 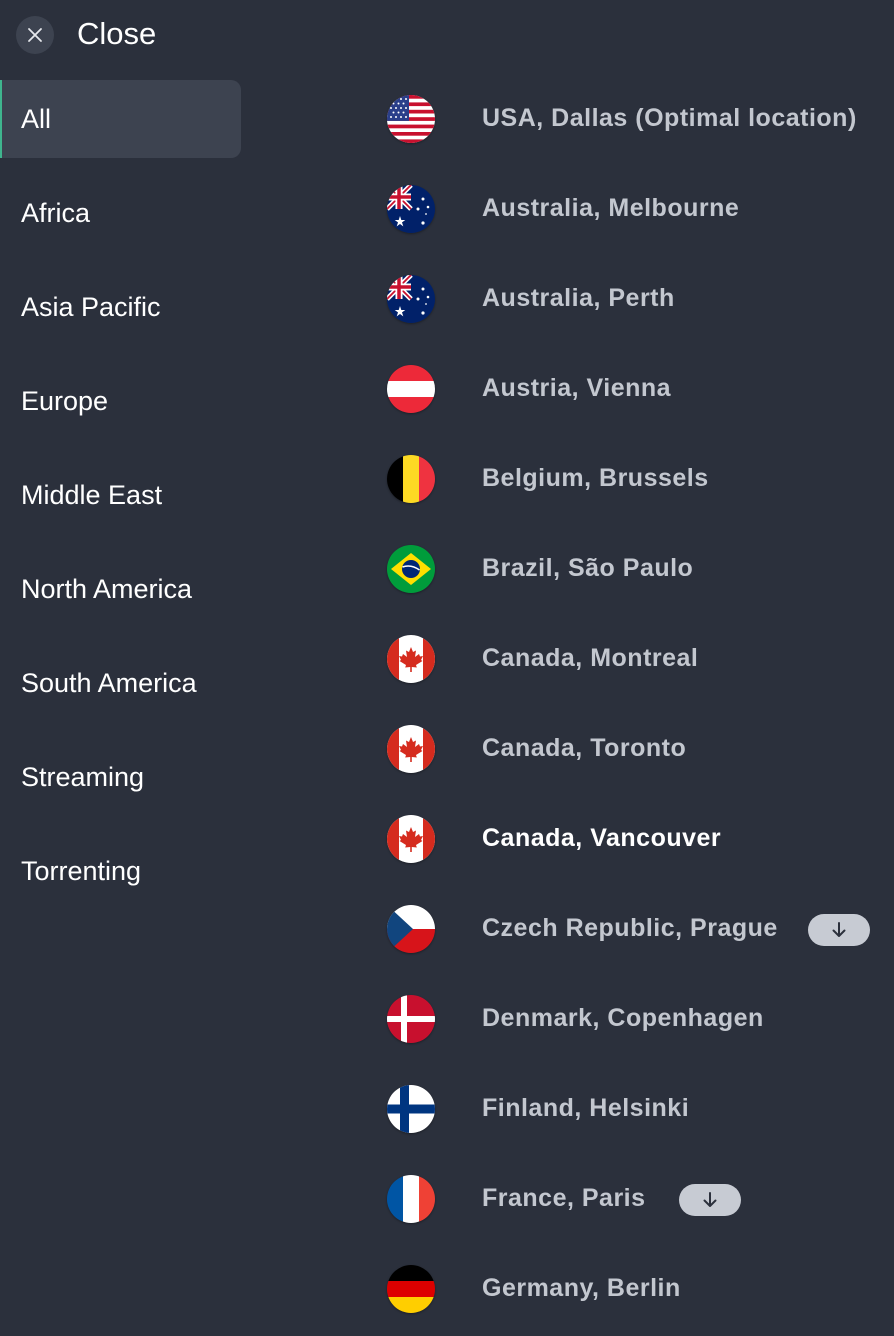 I want to click on server-name: Australia, Perth, so click(x=578, y=298).